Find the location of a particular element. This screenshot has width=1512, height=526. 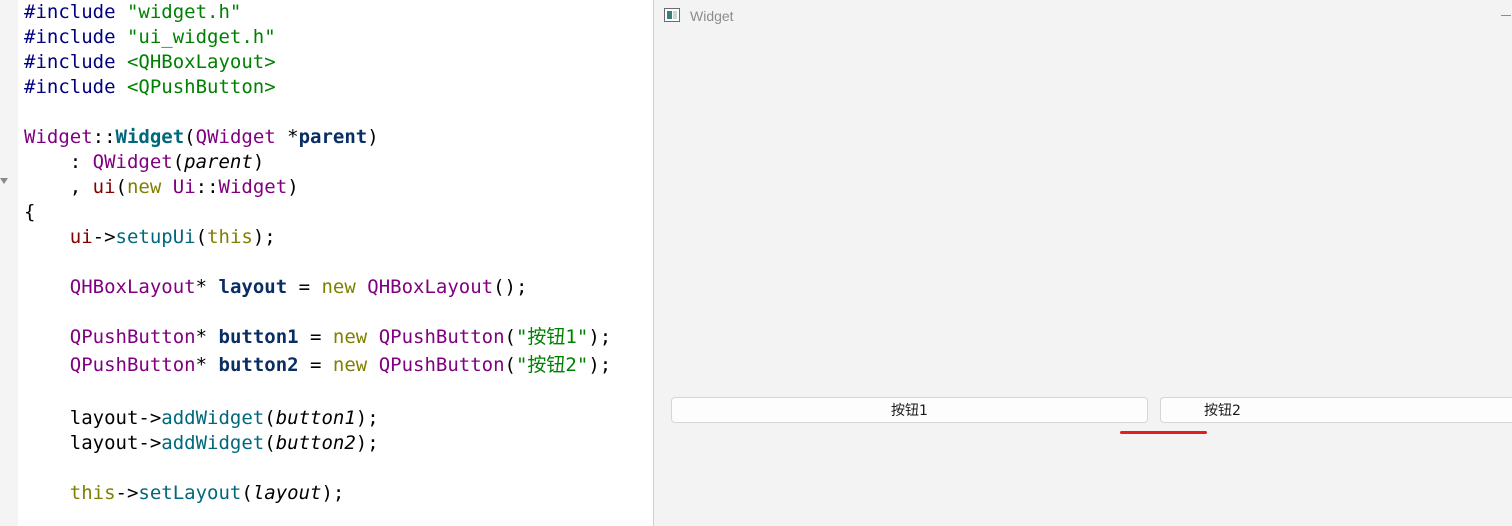

code-line: layout->addWidget(button2); is located at coordinates (201, 443).